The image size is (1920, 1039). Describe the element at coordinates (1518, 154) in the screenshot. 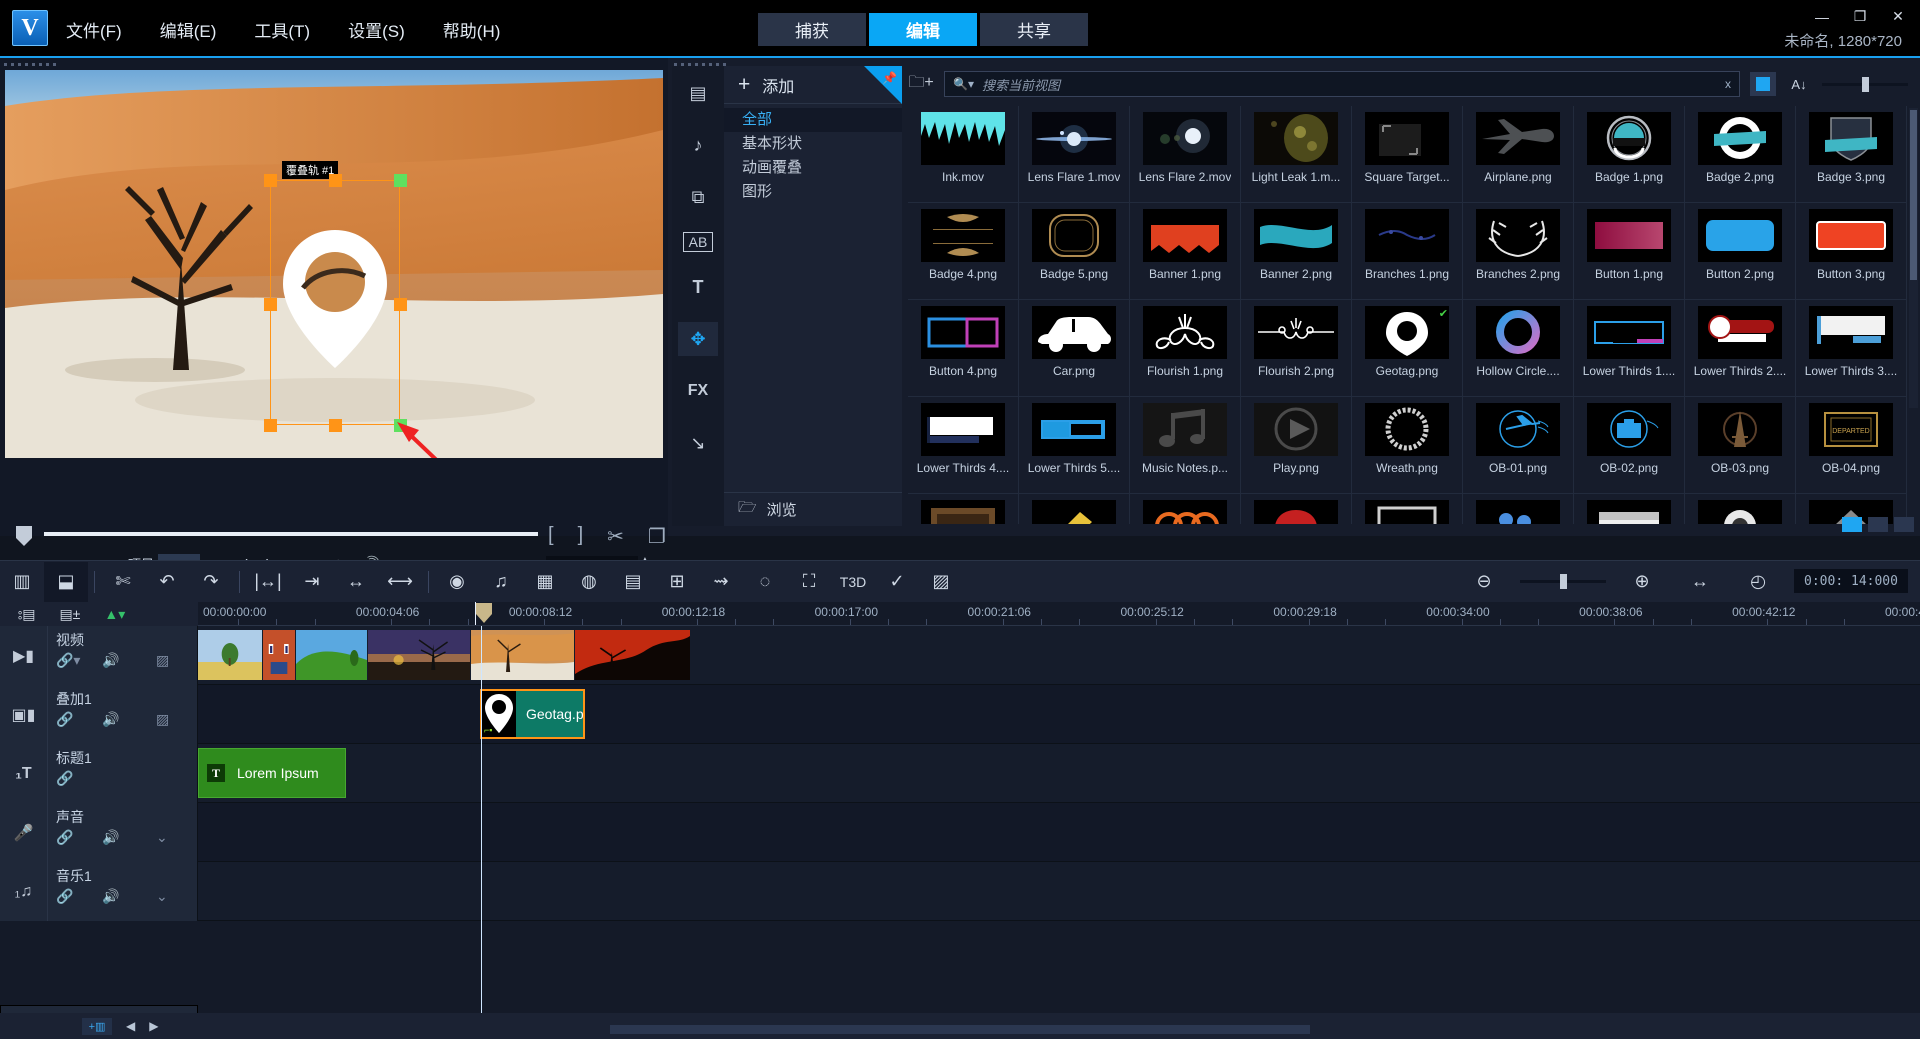

I see `library-item: Airplane.png` at that location.